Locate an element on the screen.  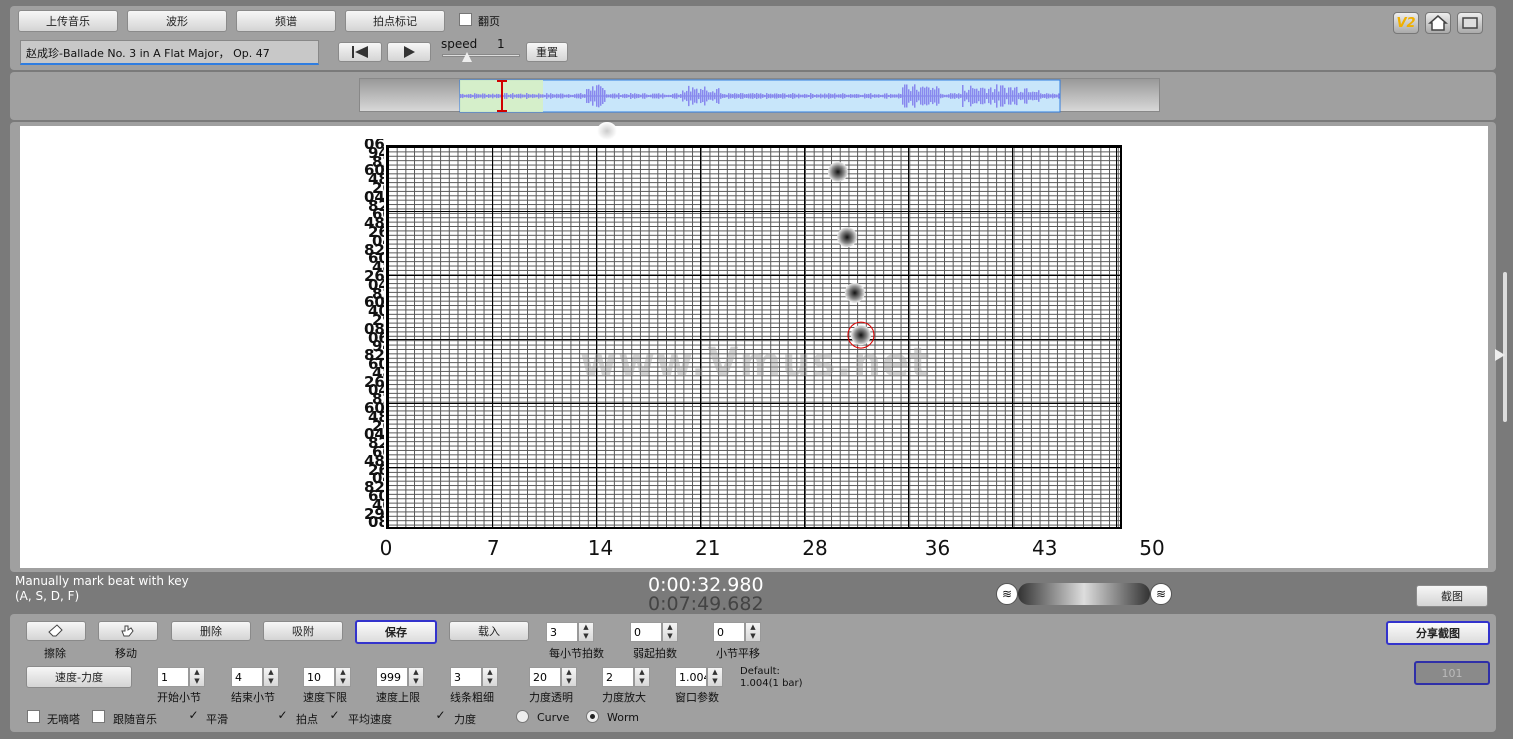
param-label: 开始小节 is located at coordinates (179, 697).